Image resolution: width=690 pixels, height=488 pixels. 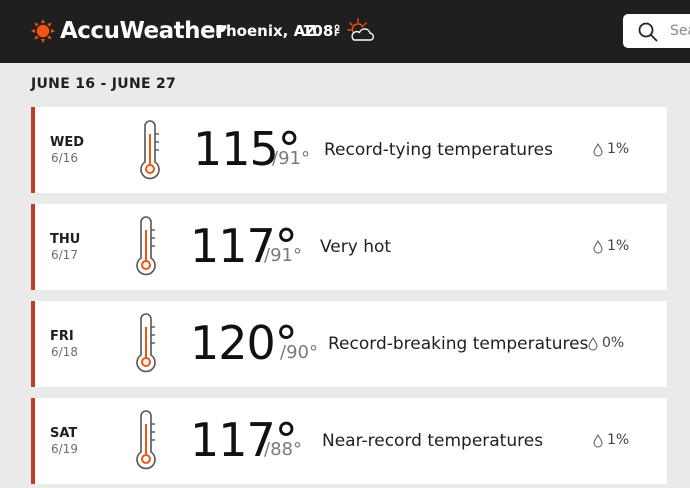 I want to click on low-temperature: /90°, so click(x=299, y=352).